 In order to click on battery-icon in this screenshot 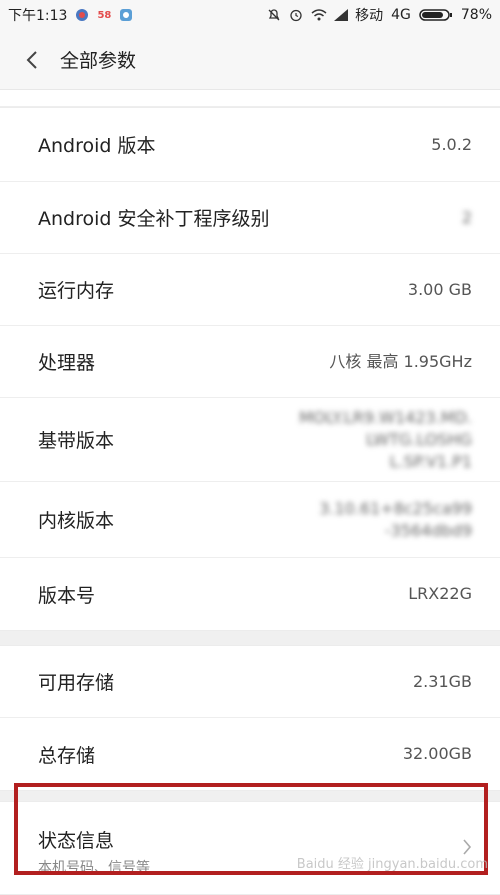, I will do `click(436, 15)`.